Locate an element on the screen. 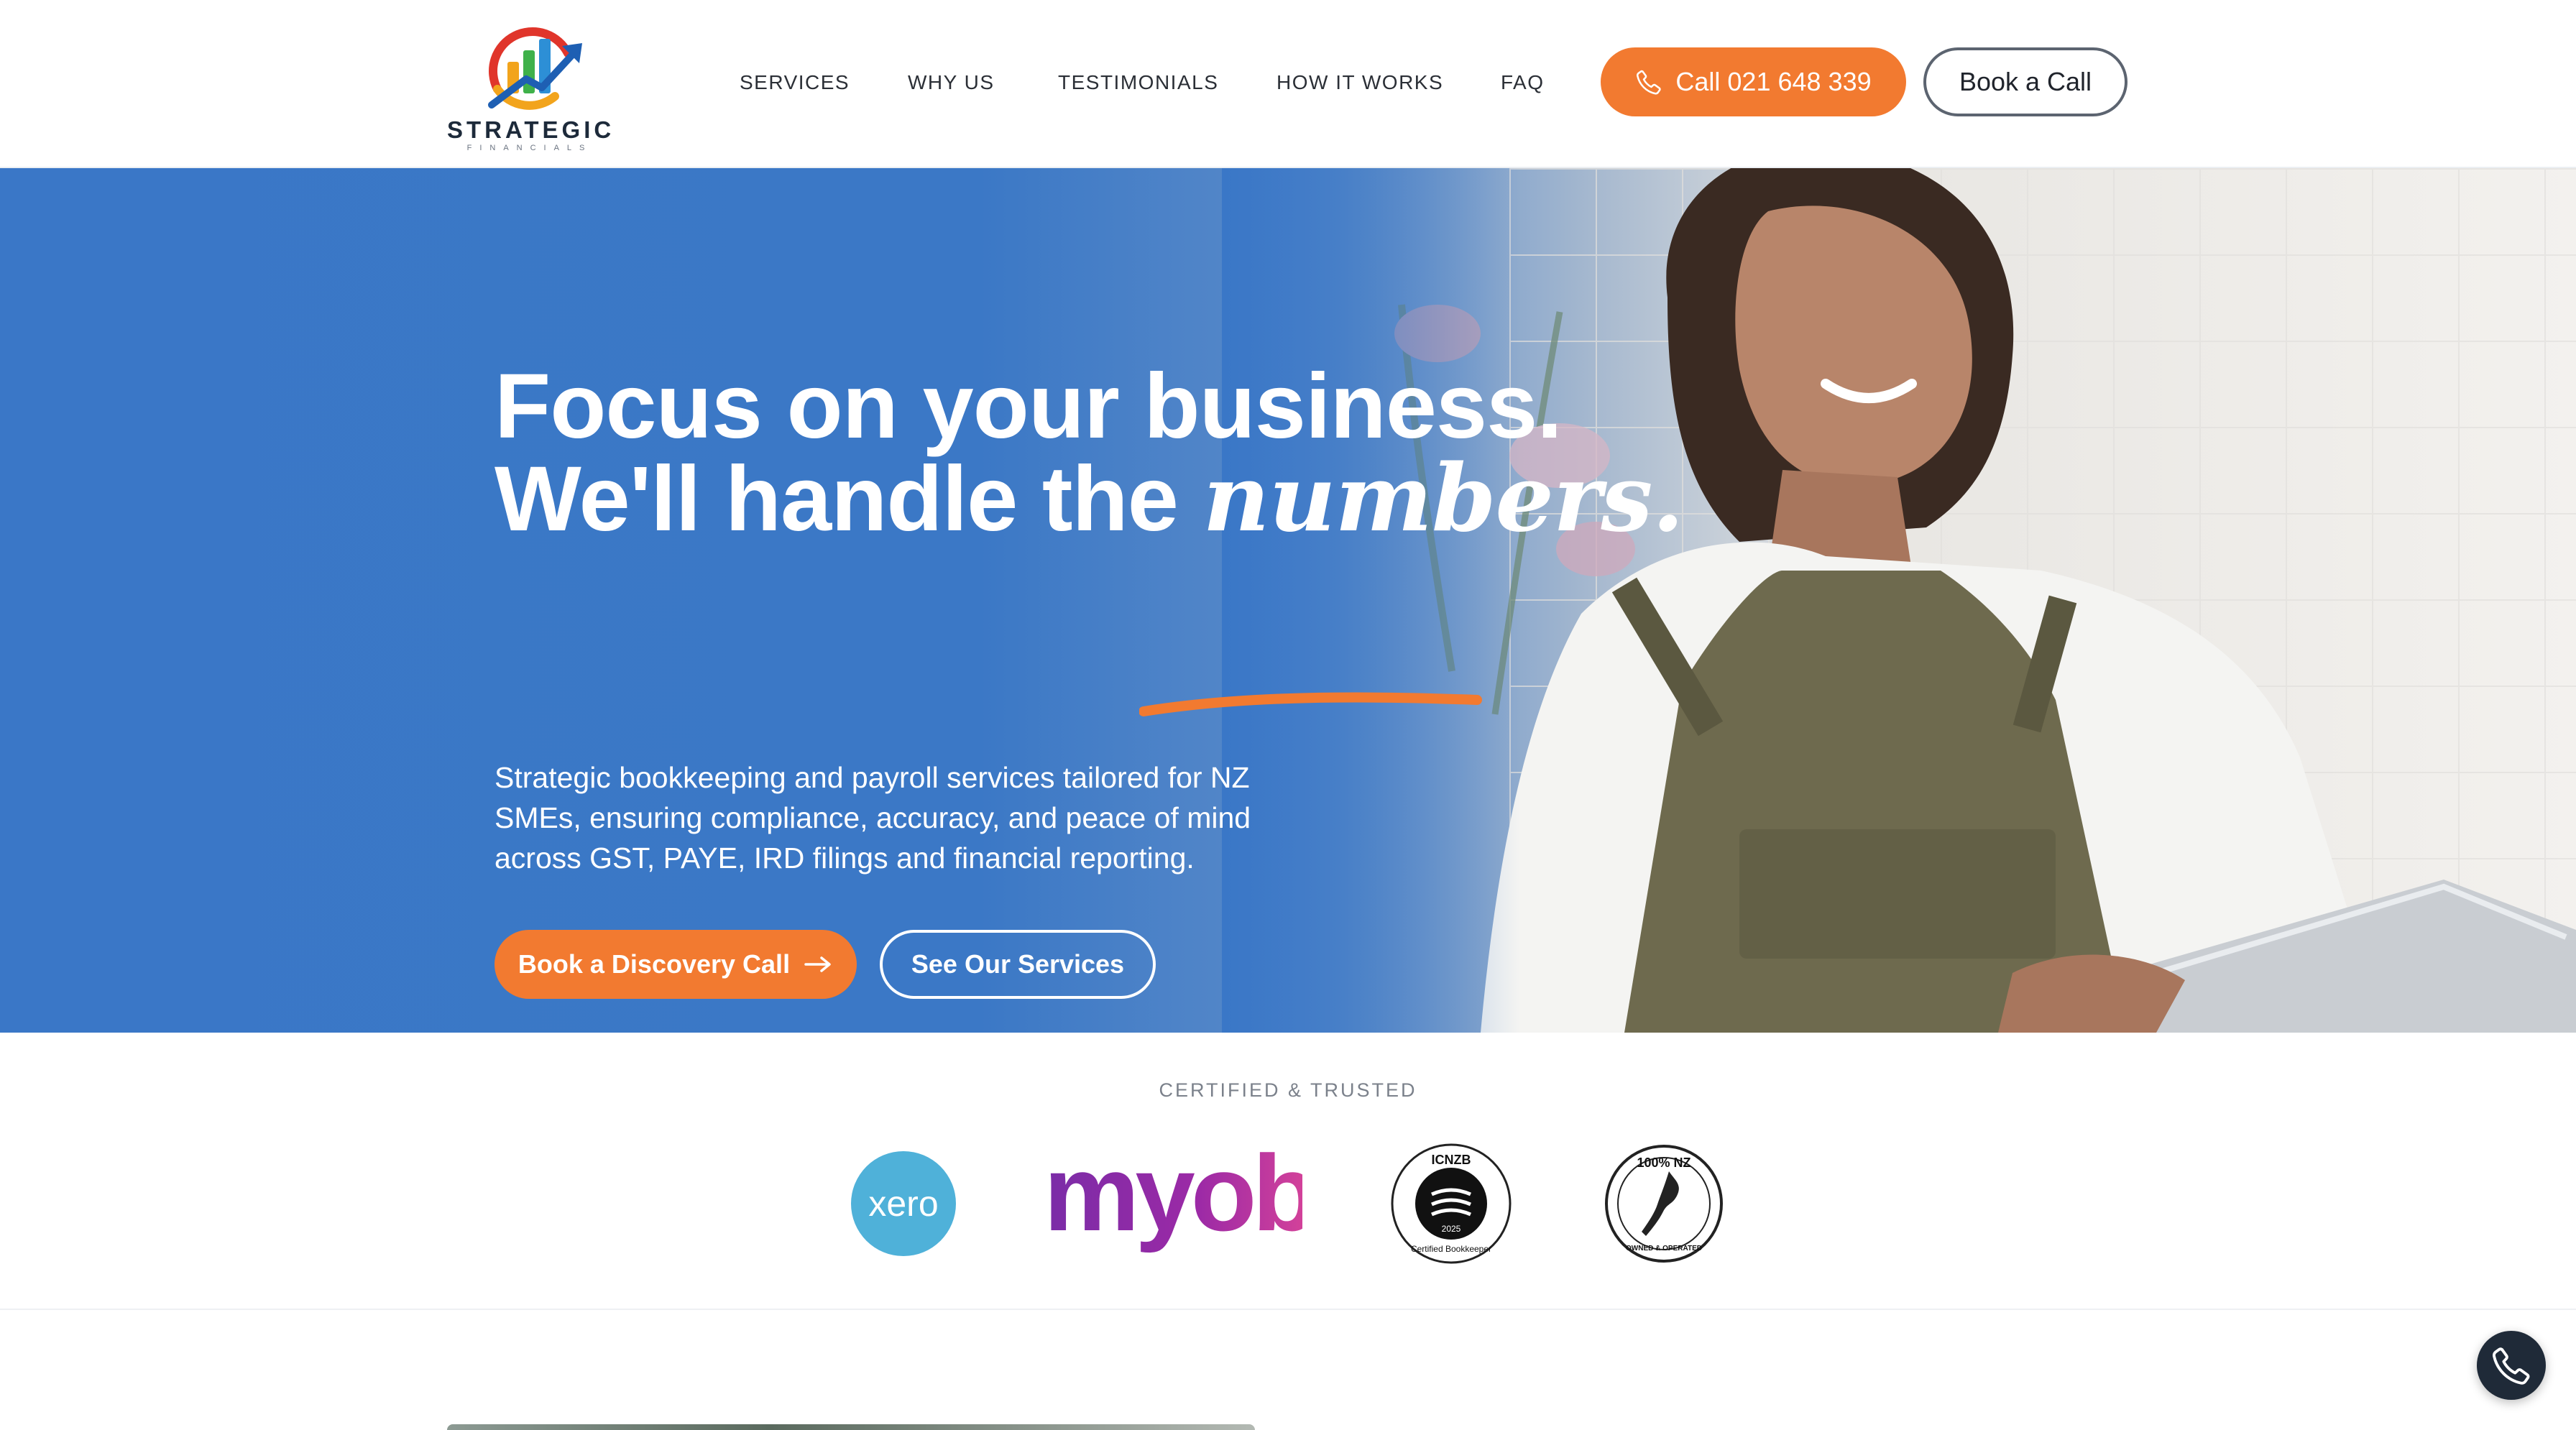 This screenshot has height=1430, width=2576. nav-testimonials: TESTIMONIALS is located at coordinates (1138, 82).